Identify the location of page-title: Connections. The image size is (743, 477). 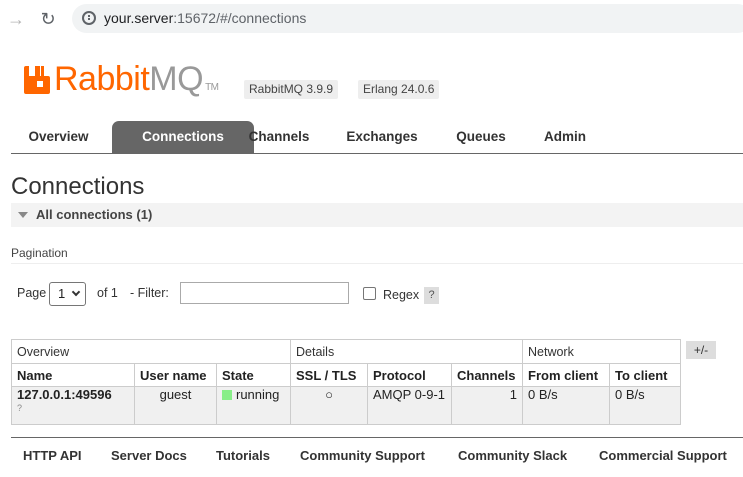
(78, 186).